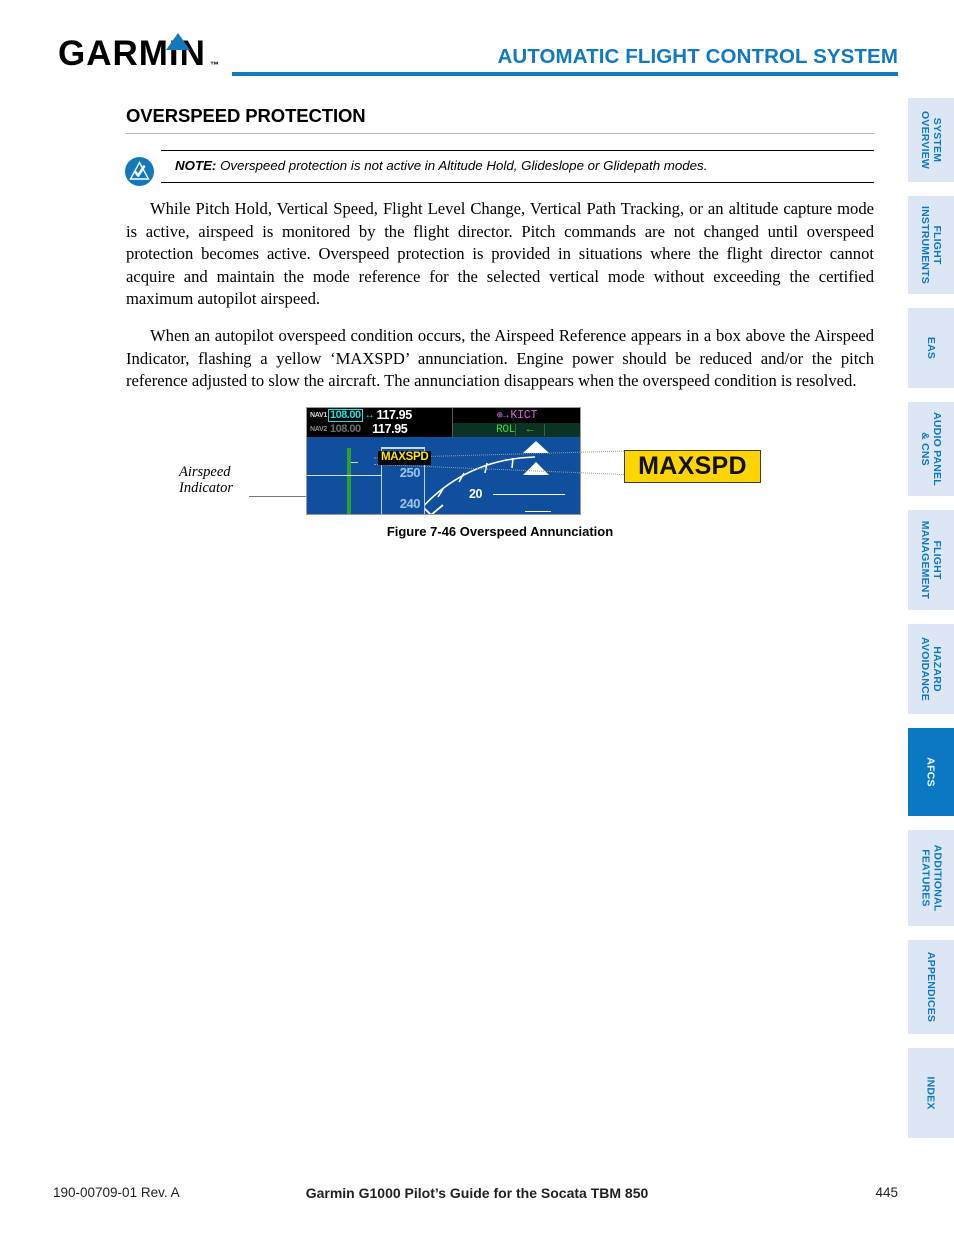 The width and height of the screenshot is (954, 1235). I want to click on sidebar-tab-label: HAZARD AVOIDANCE, so click(931, 669).